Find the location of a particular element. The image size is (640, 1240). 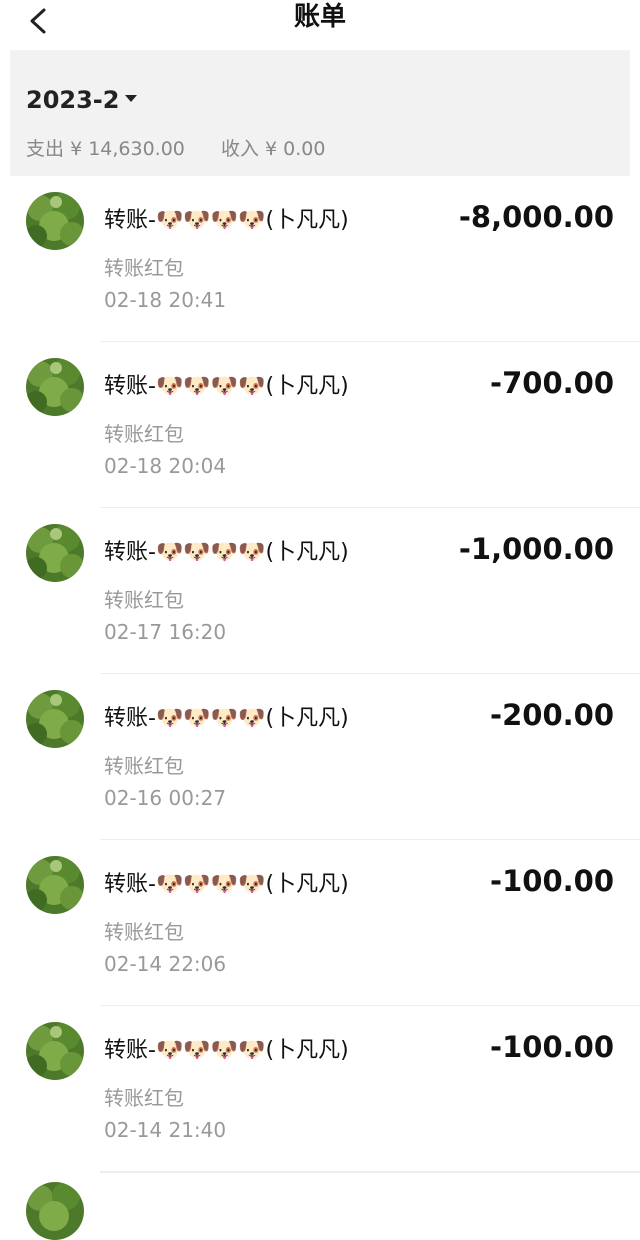

income-label: 收入 is located at coordinates (239, 149).